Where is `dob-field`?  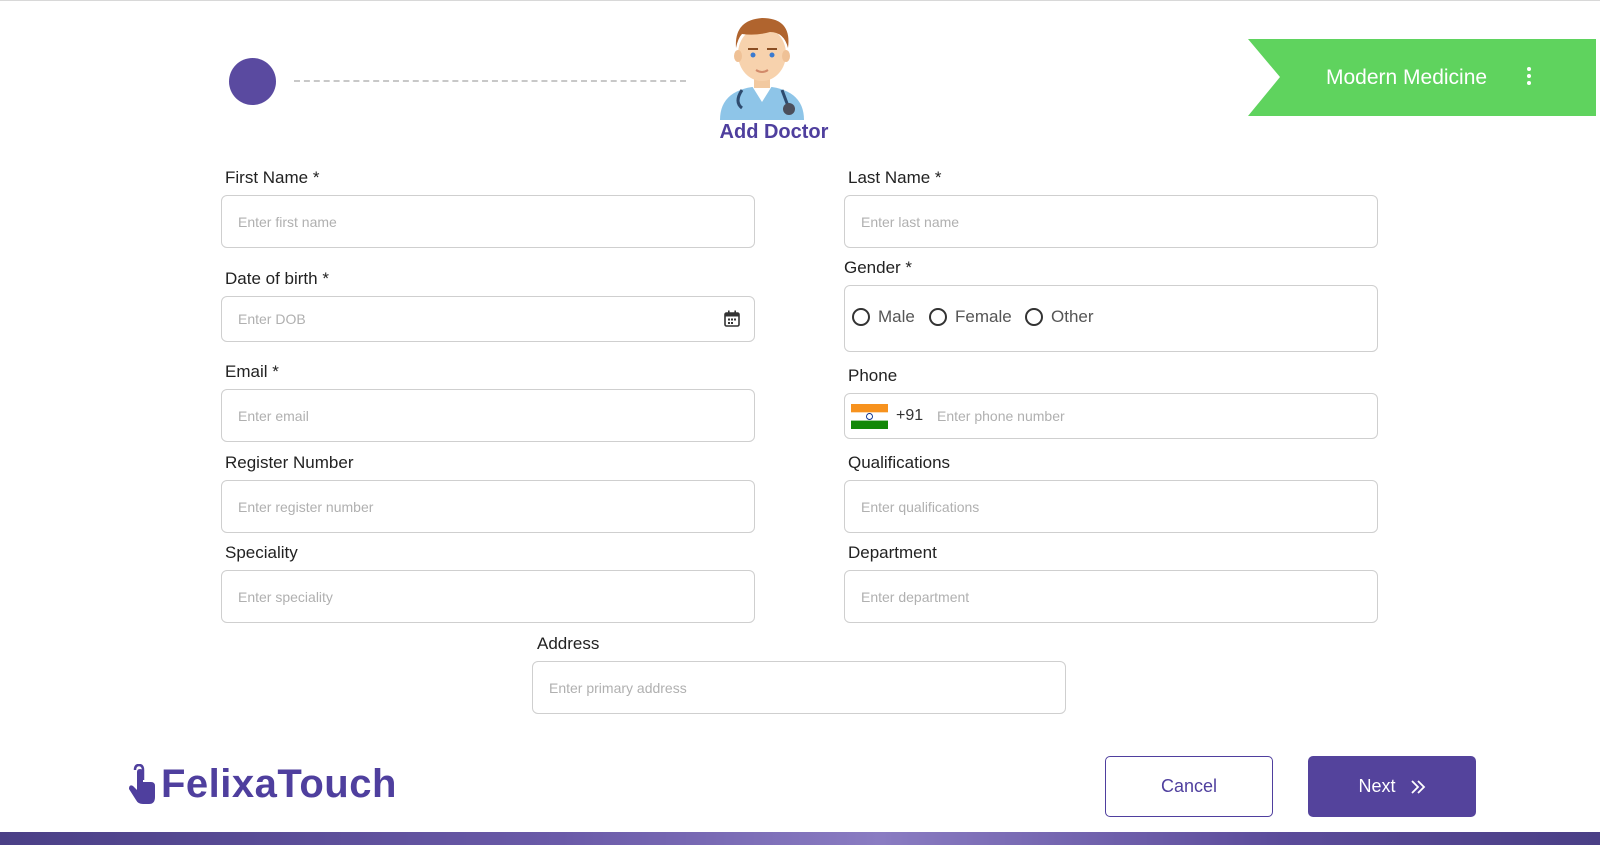
dob-field is located at coordinates (488, 319).